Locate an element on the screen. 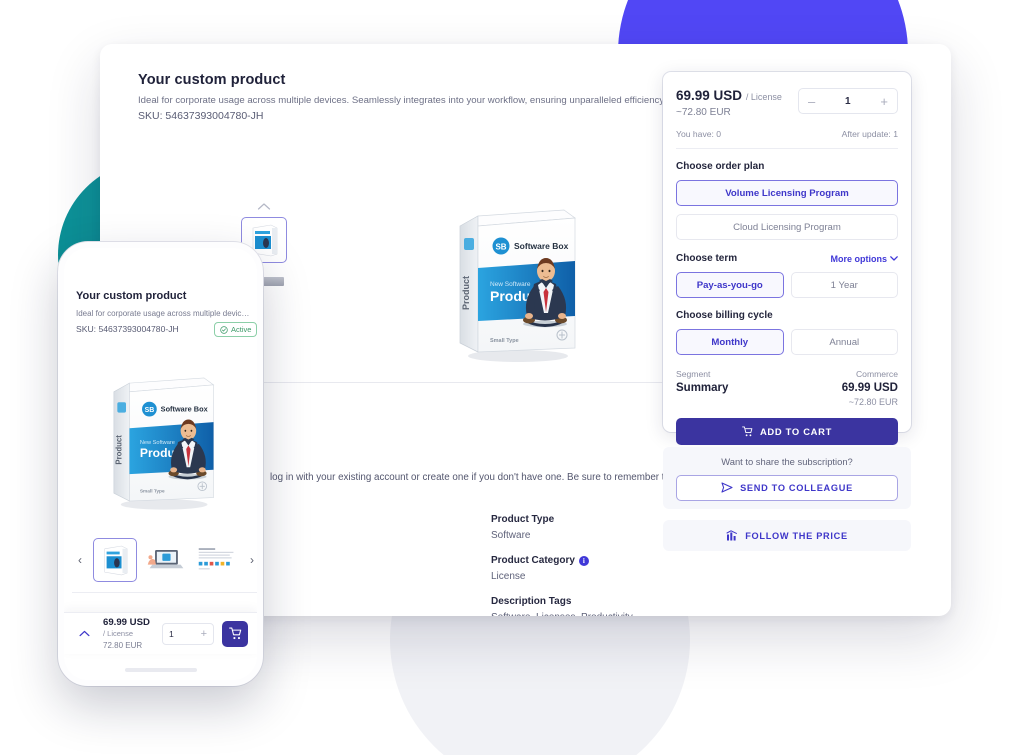  phone-add-to-cart-button is located at coordinates (235, 633).